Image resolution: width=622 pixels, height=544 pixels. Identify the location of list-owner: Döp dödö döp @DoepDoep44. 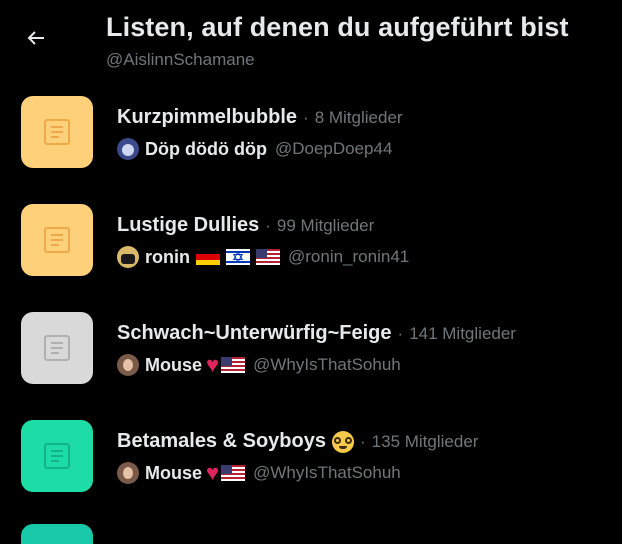
(254, 149).